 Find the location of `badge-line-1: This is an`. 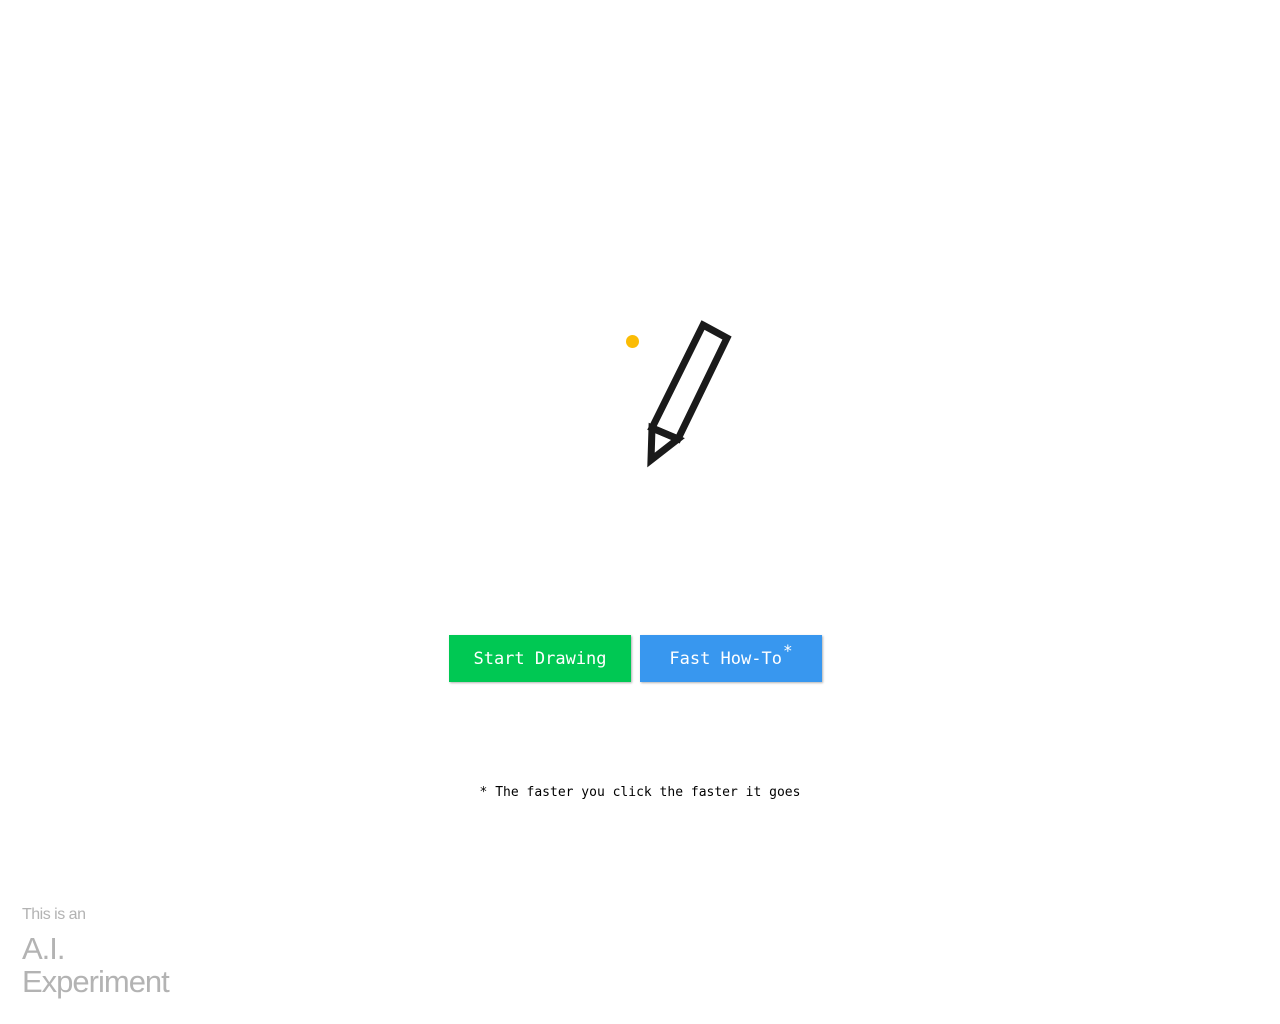

badge-line-1: This is an is located at coordinates (54, 914).